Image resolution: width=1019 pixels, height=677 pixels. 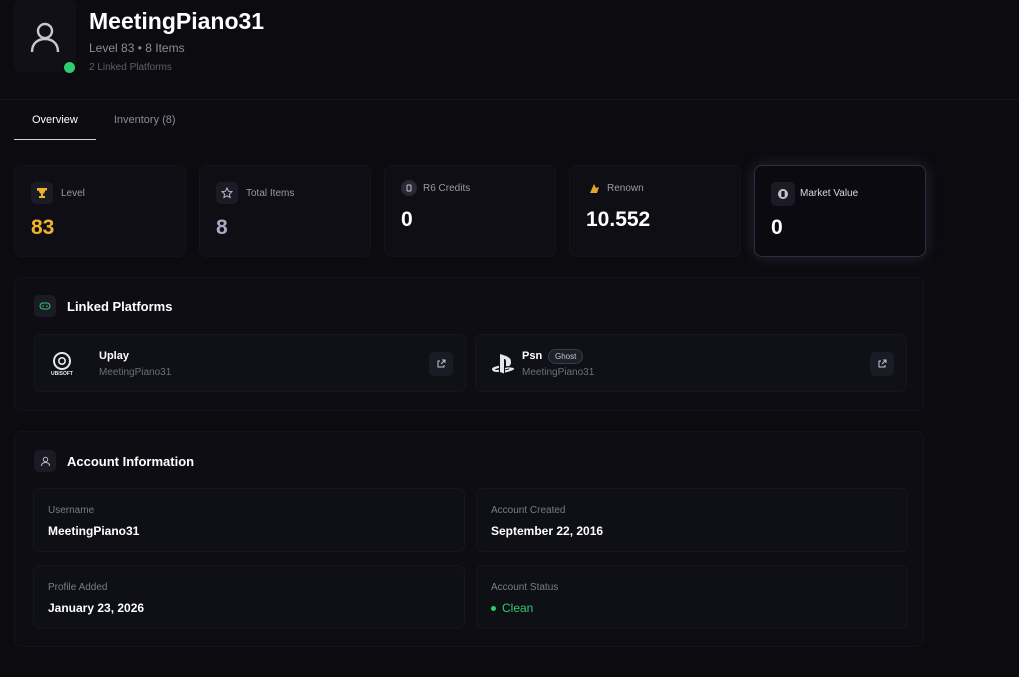 What do you see at coordinates (227, 193) in the screenshot?
I see `star-icon` at bounding box center [227, 193].